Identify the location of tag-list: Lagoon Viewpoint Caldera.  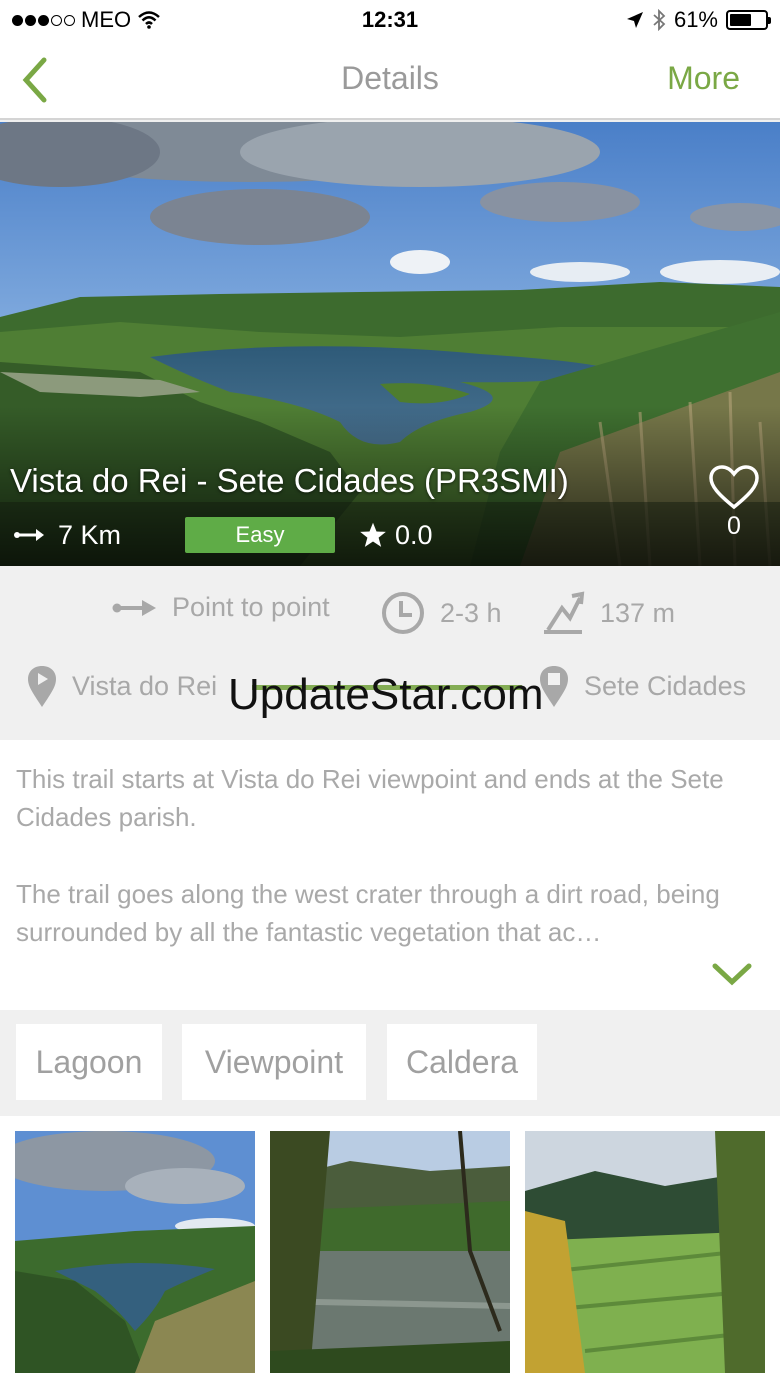
(390, 1063).